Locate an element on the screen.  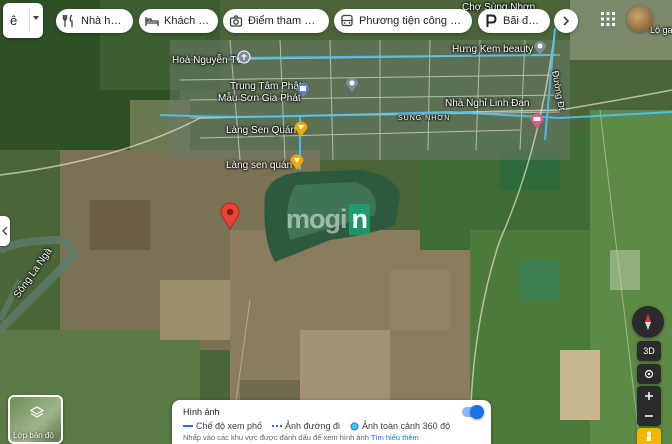
search-box: ê is located at coordinates (23, 20).